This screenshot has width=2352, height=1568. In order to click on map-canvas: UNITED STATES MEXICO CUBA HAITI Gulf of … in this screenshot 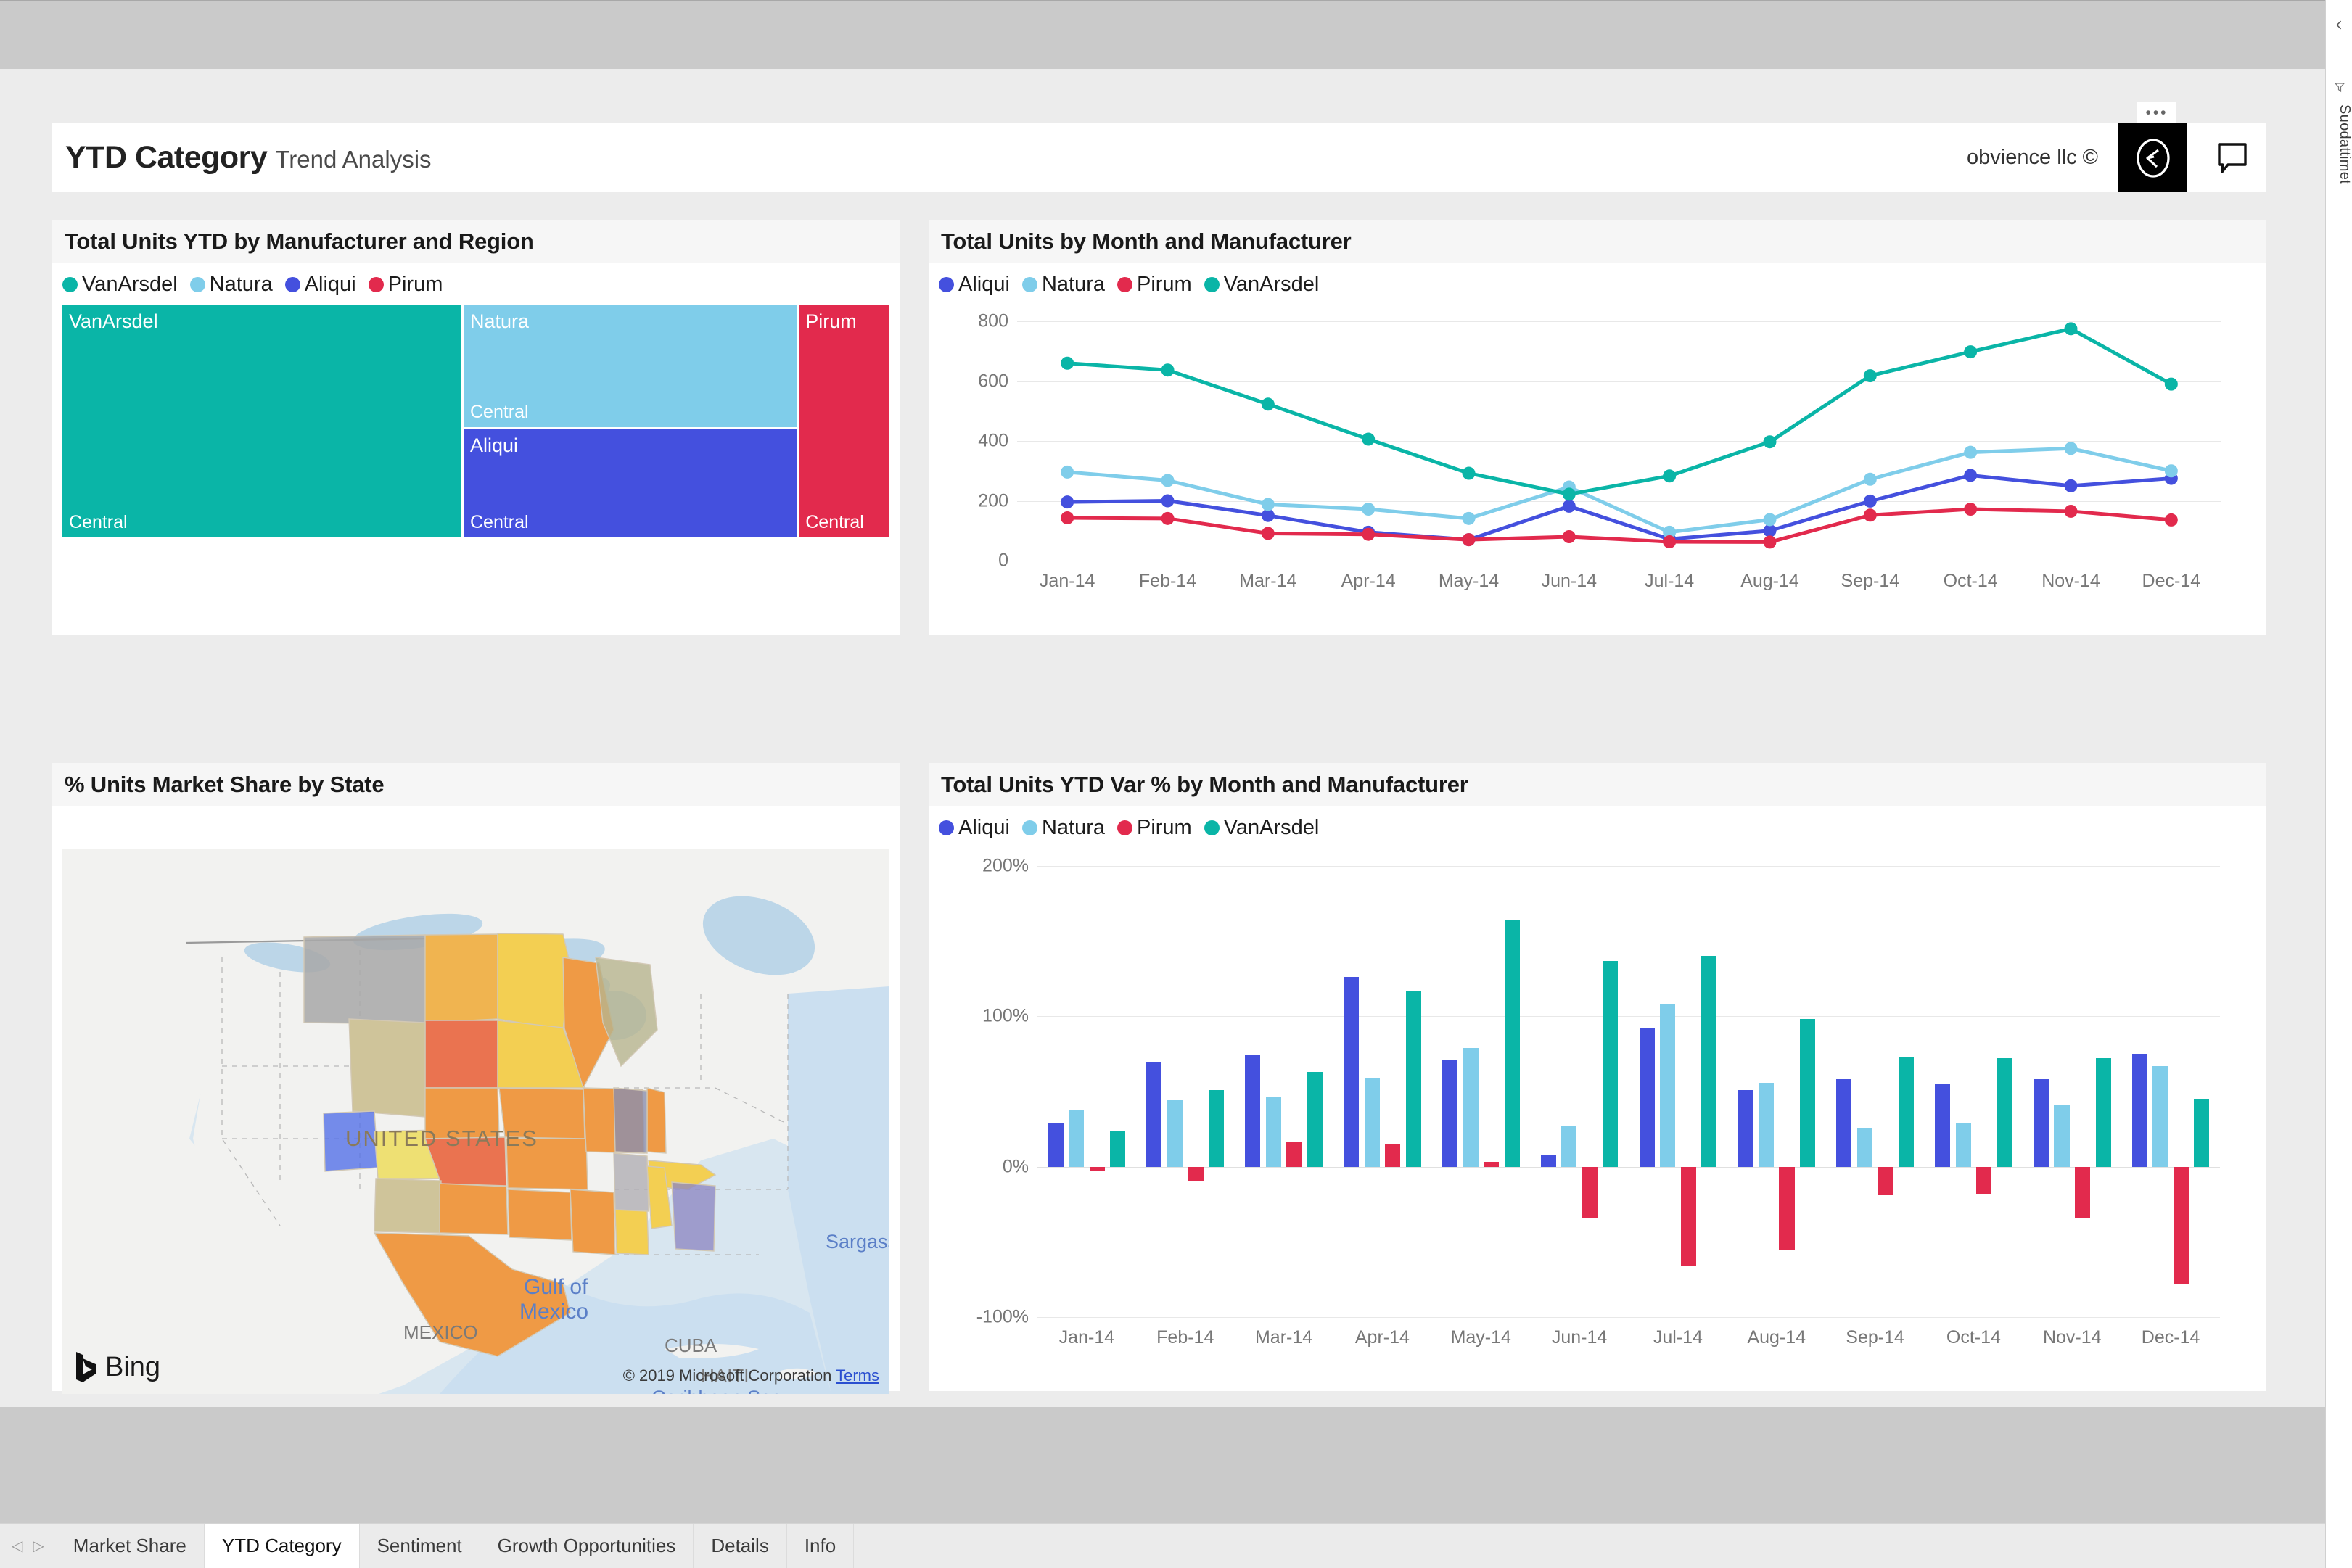, I will do `click(475, 1121)`.